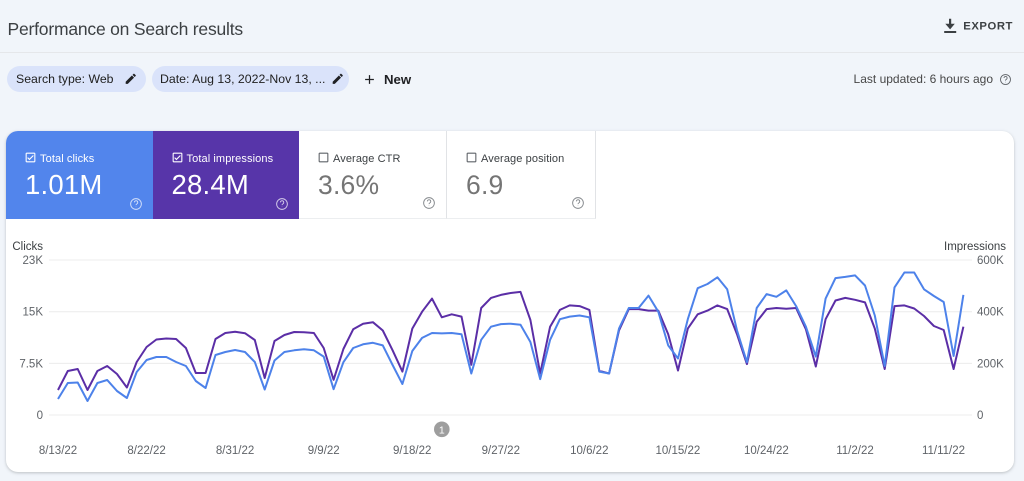 Image resolution: width=1024 pixels, height=481 pixels. Describe the element at coordinates (412, 451) in the screenshot. I see `svg-text: 9/18/22` at that location.